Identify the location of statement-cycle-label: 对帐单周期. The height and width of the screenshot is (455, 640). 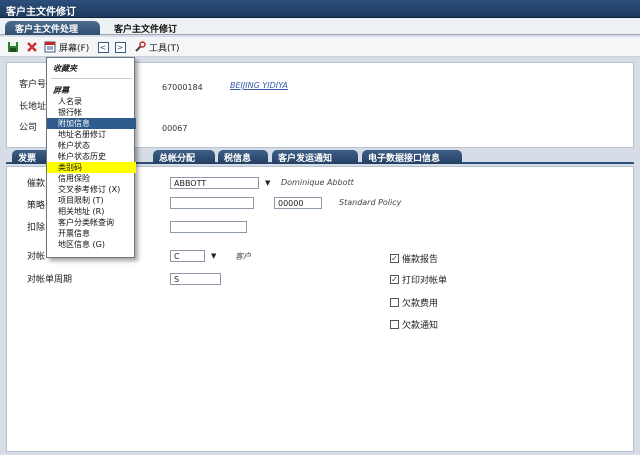
(50, 280).